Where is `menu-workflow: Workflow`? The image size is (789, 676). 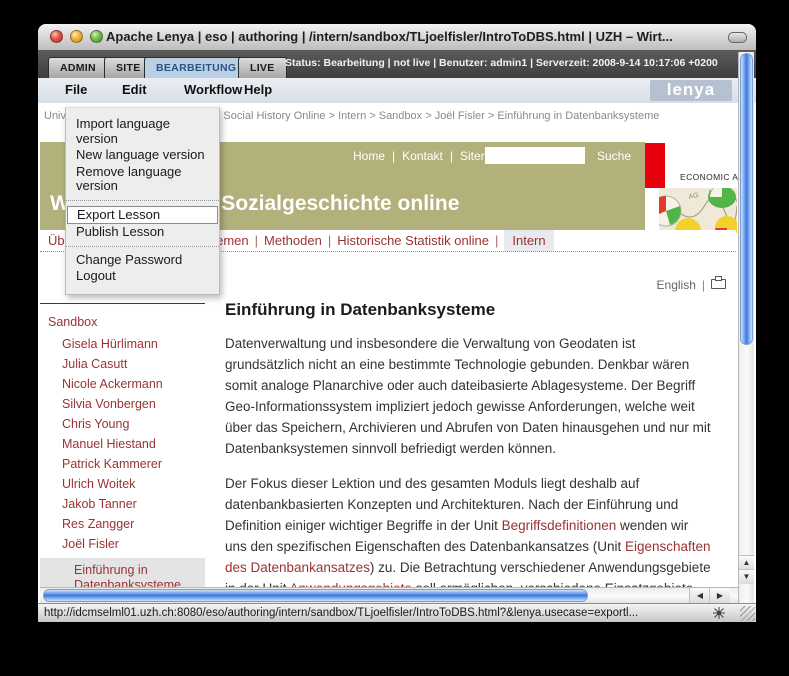
menu-workflow: Workflow is located at coordinates (213, 89).